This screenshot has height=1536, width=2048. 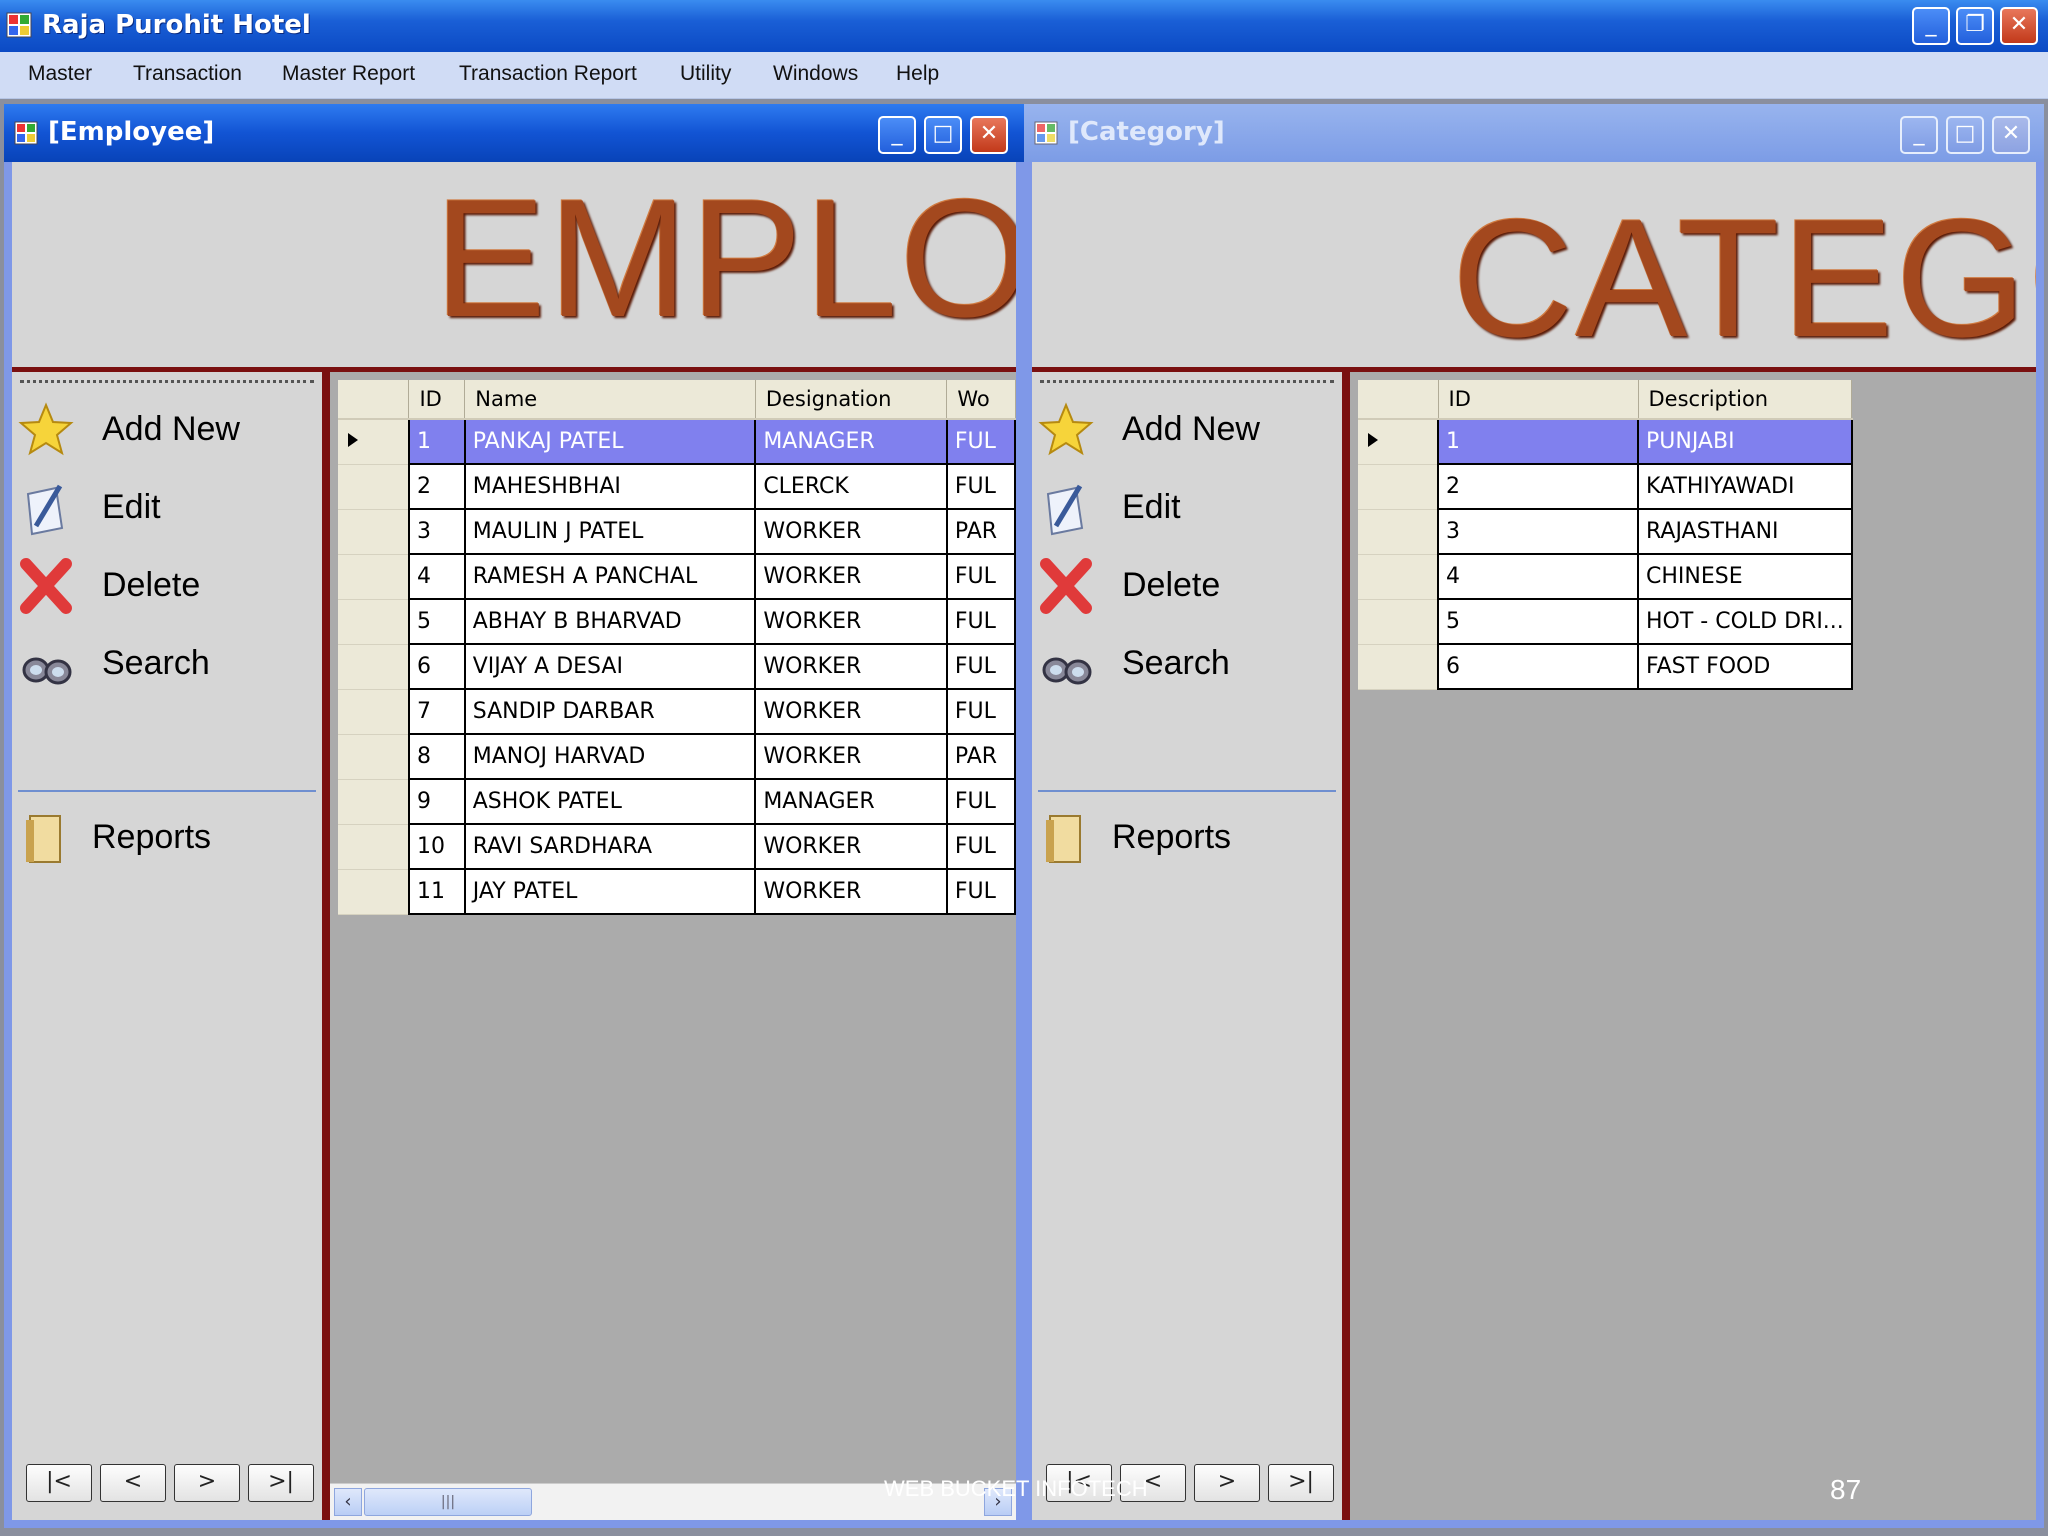 What do you see at coordinates (548, 74) in the screenshot?
I see `menu-transaction-report: Transaction Report` at bounding box center [548, 74].